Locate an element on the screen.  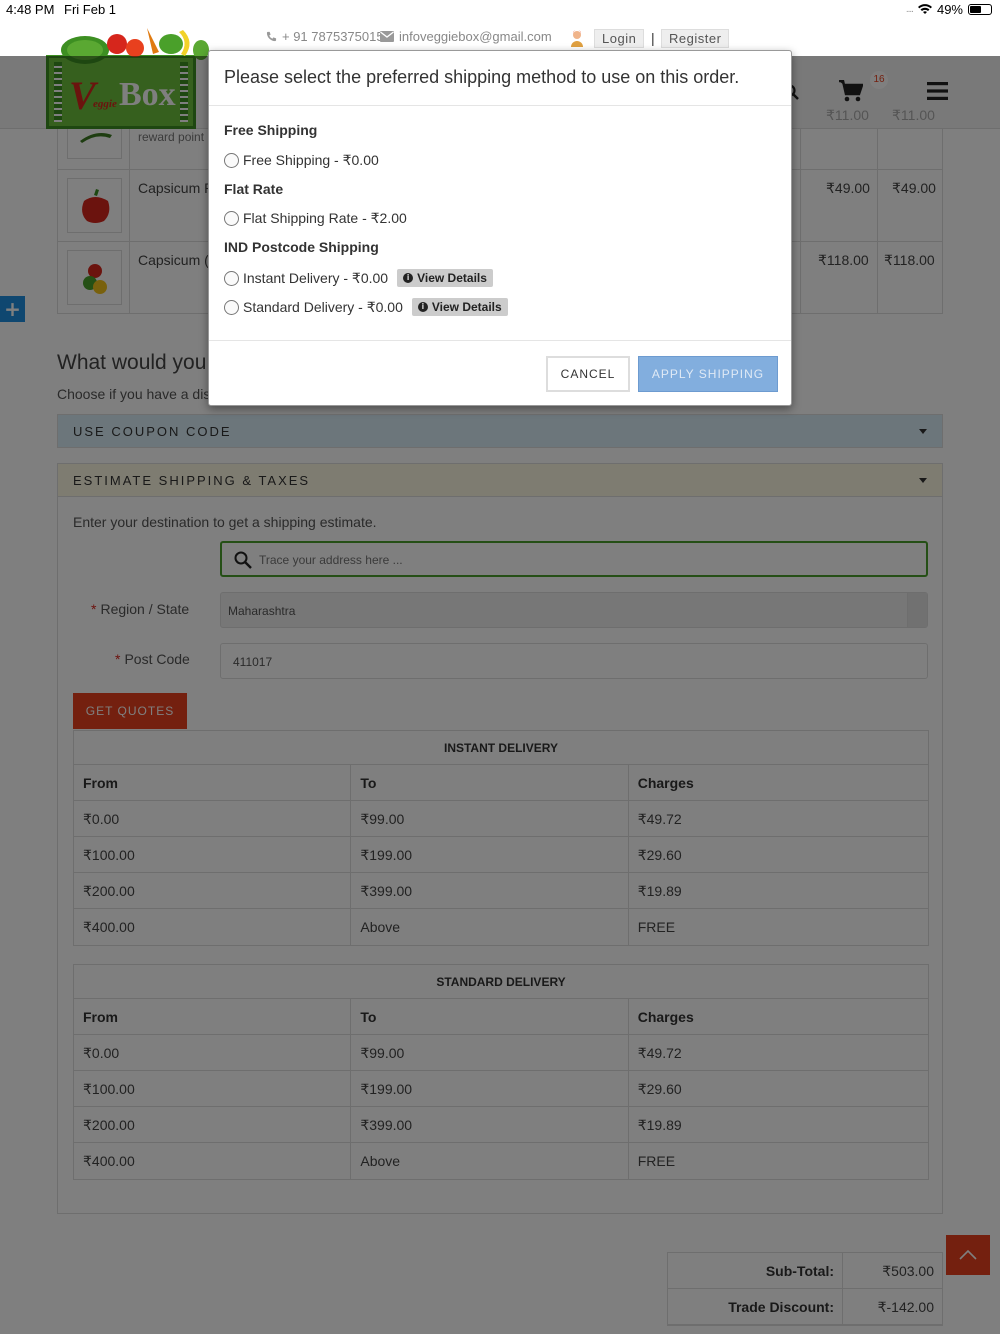
option-label: Standard Delivery - ₹0.00 is located at coordinates (323, 306).